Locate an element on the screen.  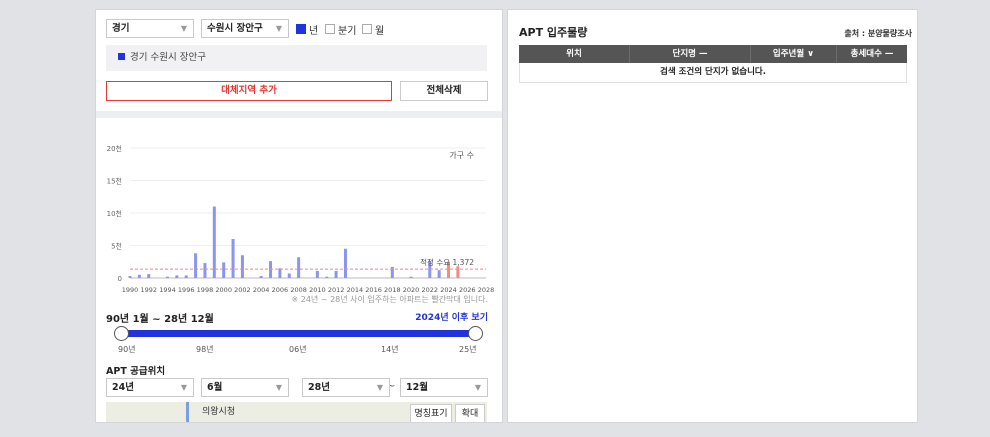
chart-note: ※ 24년 ~ 28년 사이 입주하는 아파트는 빨간막대 입니다. is located at coordinates (390, 299).